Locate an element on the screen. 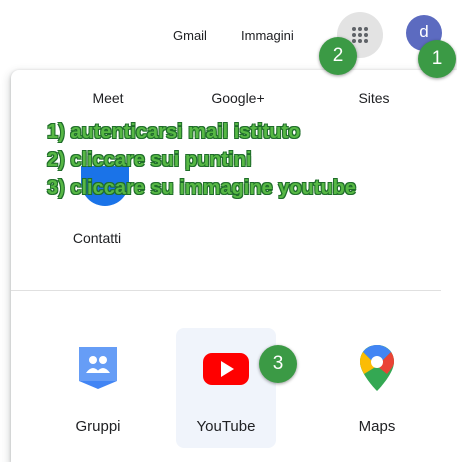 This screenshot has width=457, height=462. instruction-step-2: 2) cliccare sui puntini is located at coordinates (149, 160).